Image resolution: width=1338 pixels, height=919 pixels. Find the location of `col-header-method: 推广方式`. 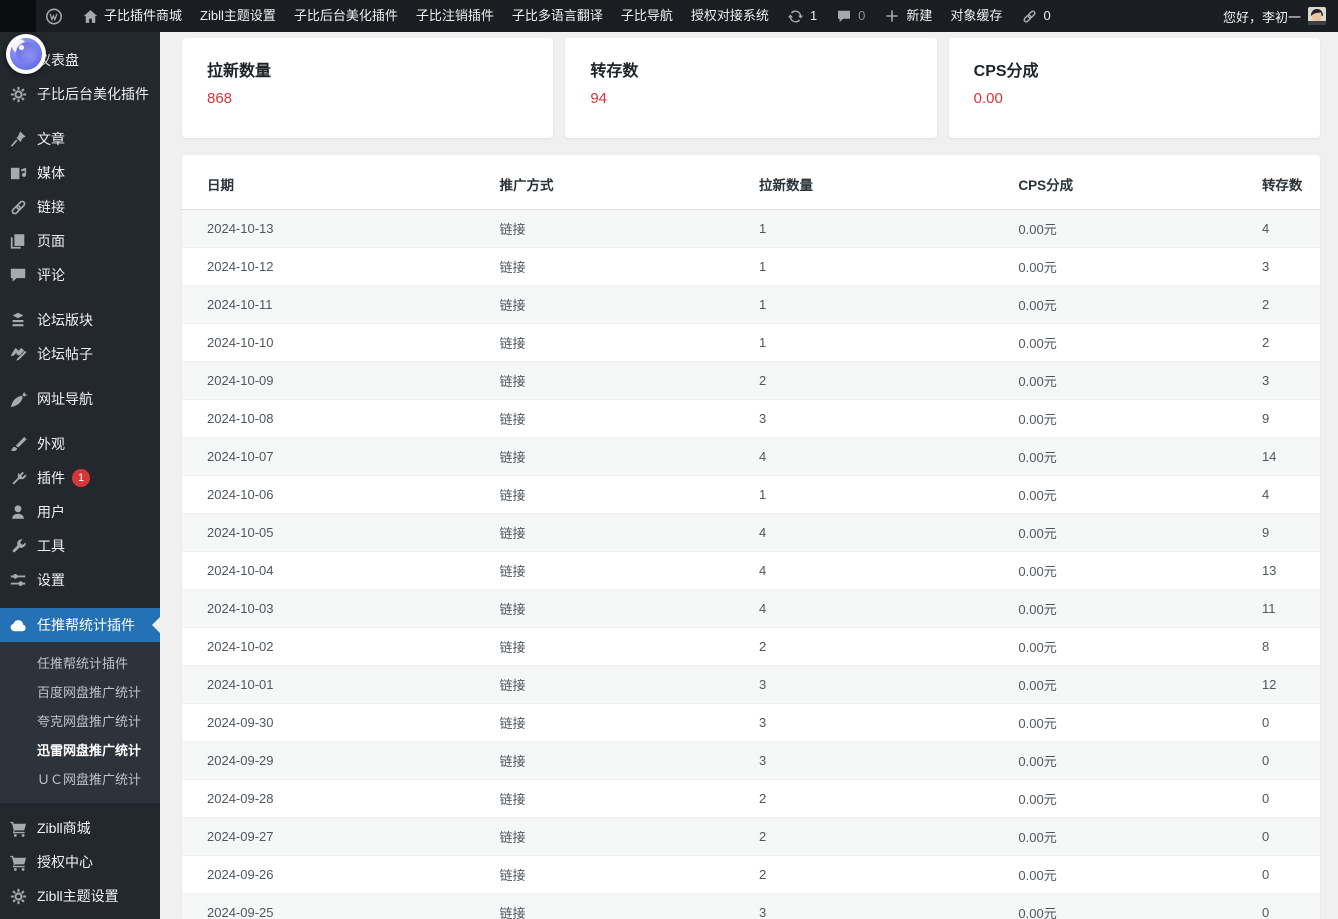

col-header-method: 推广方式 is located at coordinates (629, 182).